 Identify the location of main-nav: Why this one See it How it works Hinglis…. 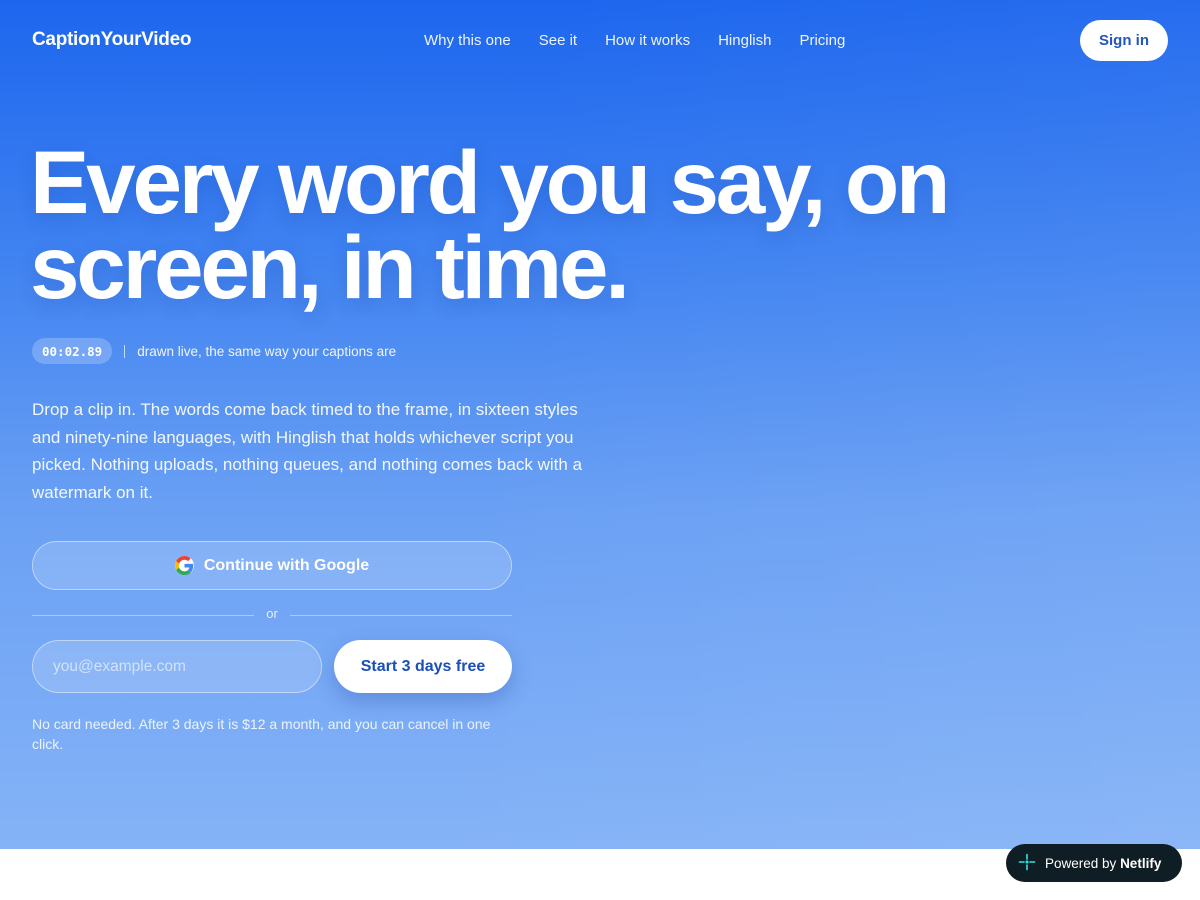
(634, 40).